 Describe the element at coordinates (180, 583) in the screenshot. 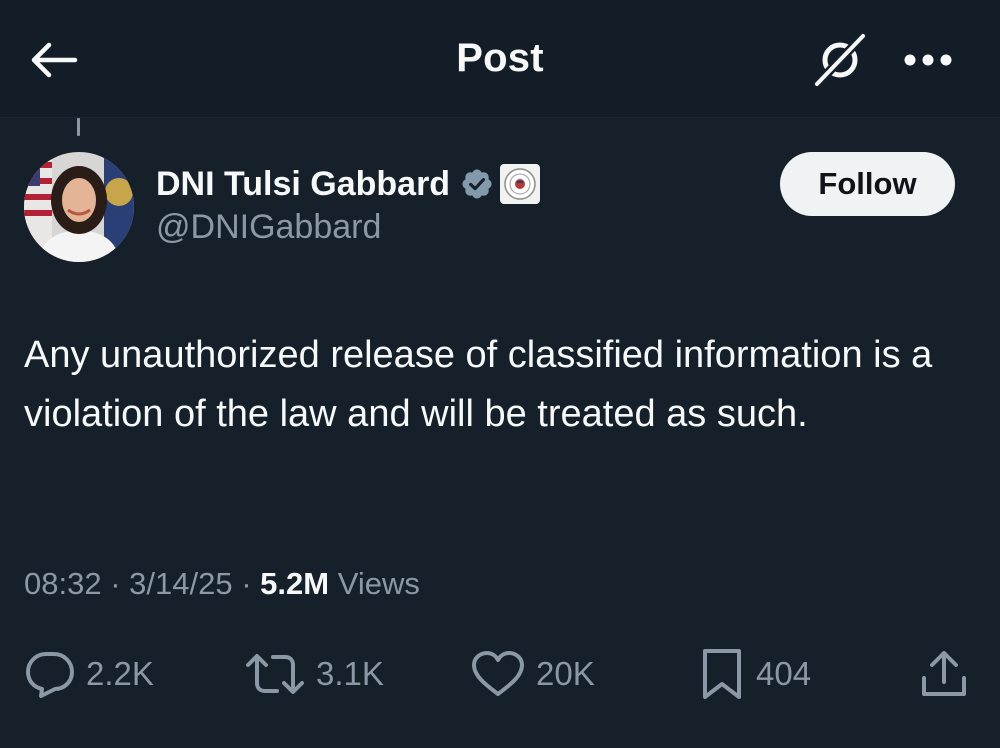

I see `post-date: 3/14/25` at that location.